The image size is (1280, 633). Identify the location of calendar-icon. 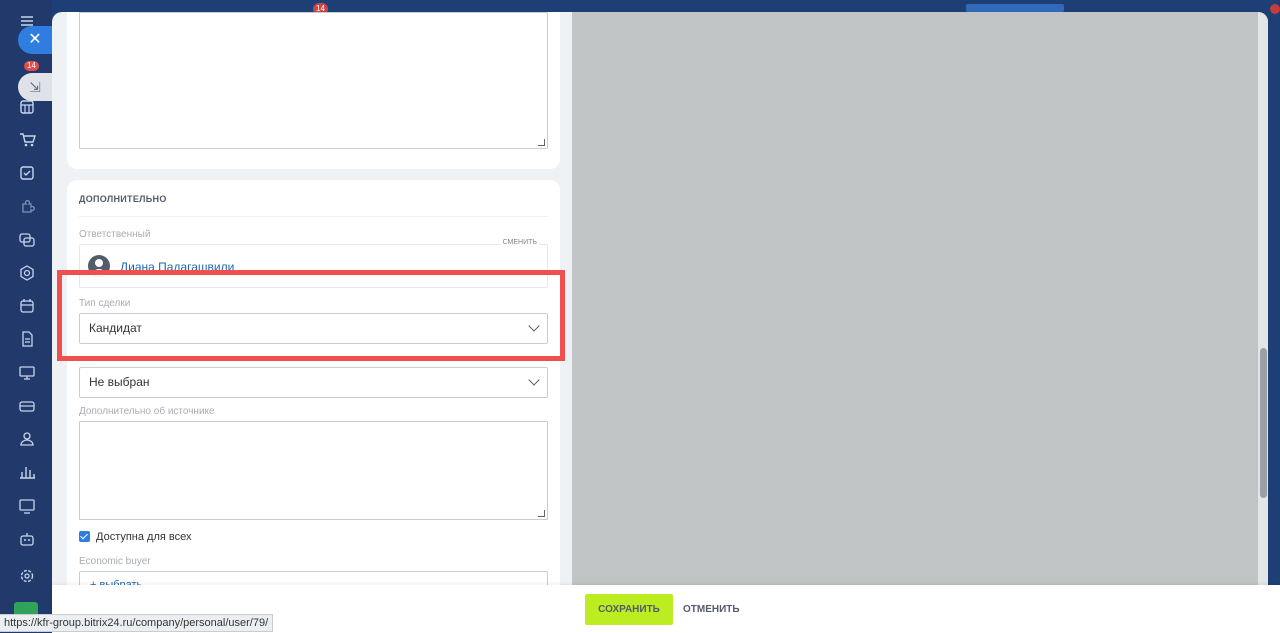
(27, 306).